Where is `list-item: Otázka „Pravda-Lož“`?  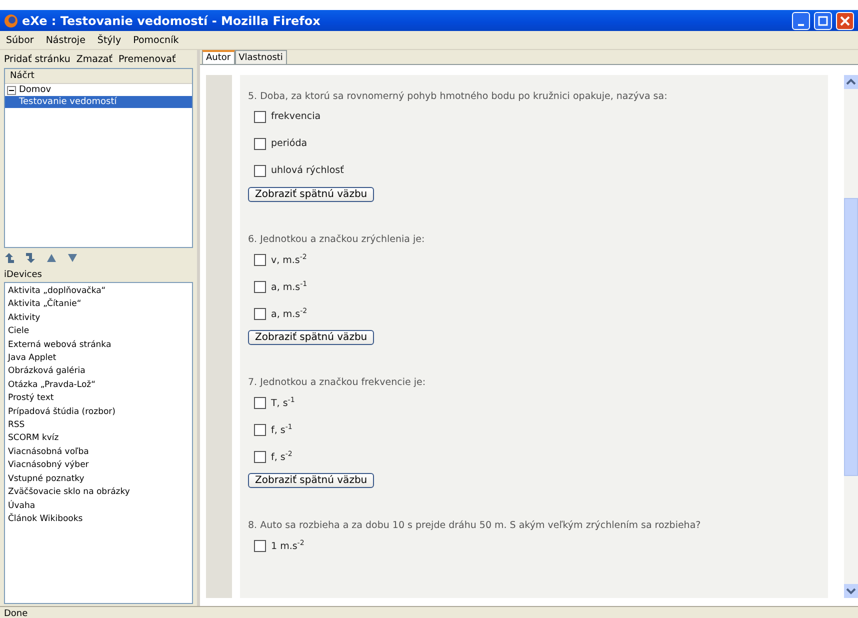
list-item: Otázka „Pravda-Lož“ is located at coordinates (98, 385).